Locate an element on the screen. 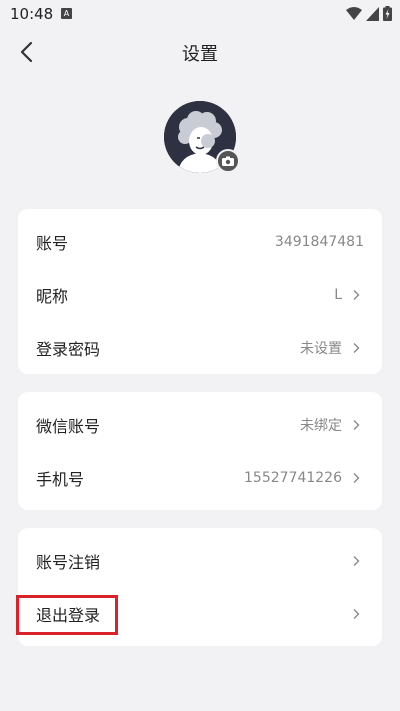 The height and width of the screenshot is (711, 400). avatar-button is located at coordinates (202, 137).